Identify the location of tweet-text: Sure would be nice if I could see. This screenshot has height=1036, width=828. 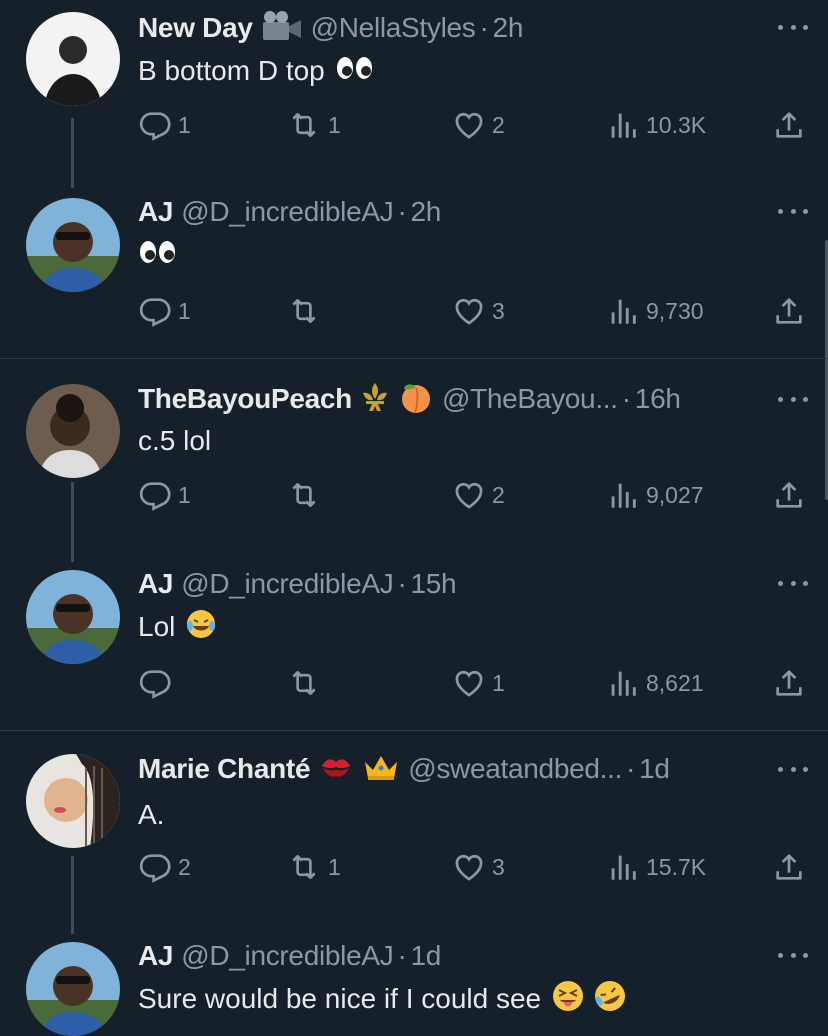
(382, 999).